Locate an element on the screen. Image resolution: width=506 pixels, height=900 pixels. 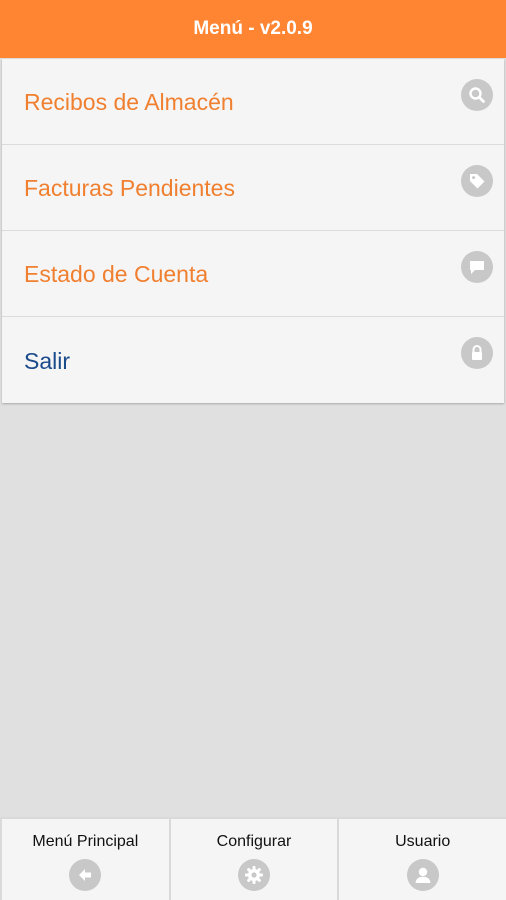
user-icon is located at coordinates (422, 875).